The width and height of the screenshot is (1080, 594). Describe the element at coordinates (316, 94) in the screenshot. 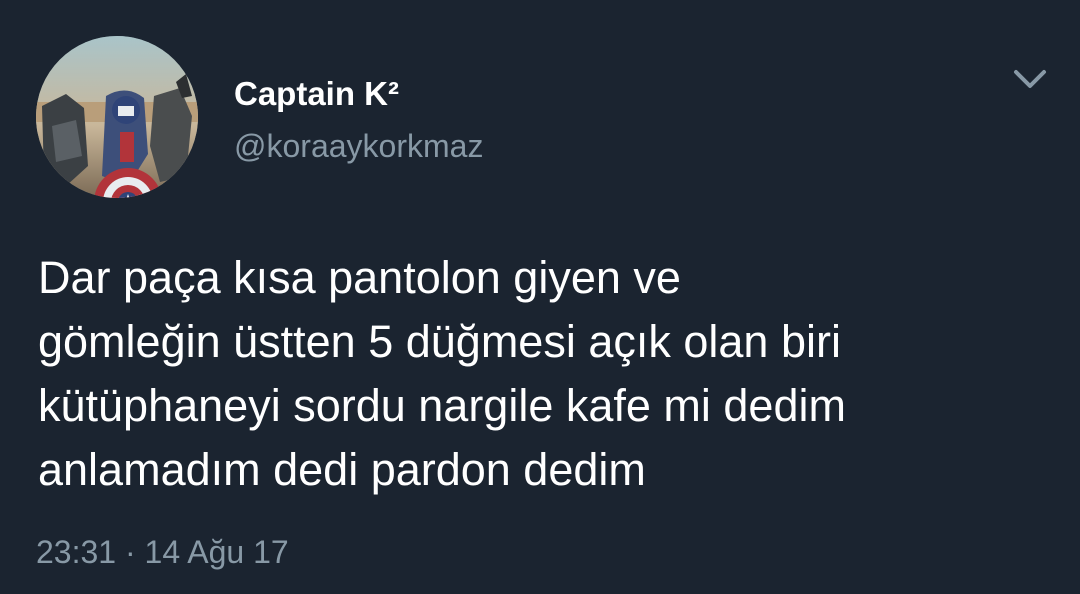

I see `display-name: Captain K²` at that location.